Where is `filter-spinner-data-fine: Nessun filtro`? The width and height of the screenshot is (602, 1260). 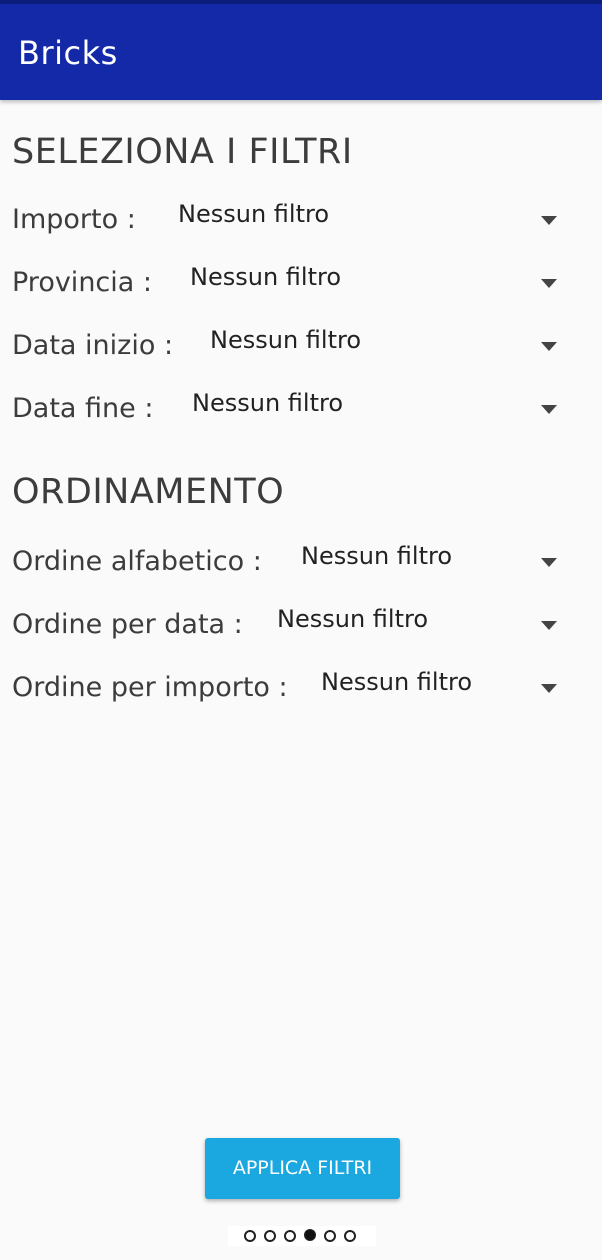
filter-spinner-data-fine: Nessun filtro is located at coordinates (267, 403).